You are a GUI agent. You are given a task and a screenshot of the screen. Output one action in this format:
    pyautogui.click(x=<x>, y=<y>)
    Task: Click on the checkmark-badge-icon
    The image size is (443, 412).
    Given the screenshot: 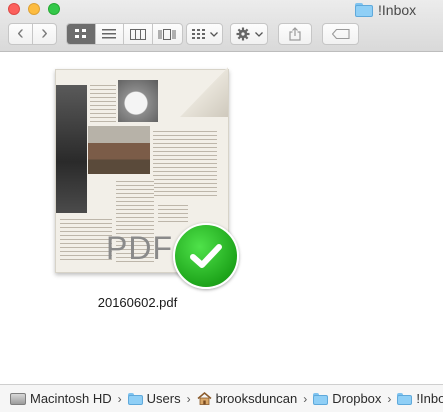 What is the action you would take?
    pyautogui.click(x=206, y=256)
    